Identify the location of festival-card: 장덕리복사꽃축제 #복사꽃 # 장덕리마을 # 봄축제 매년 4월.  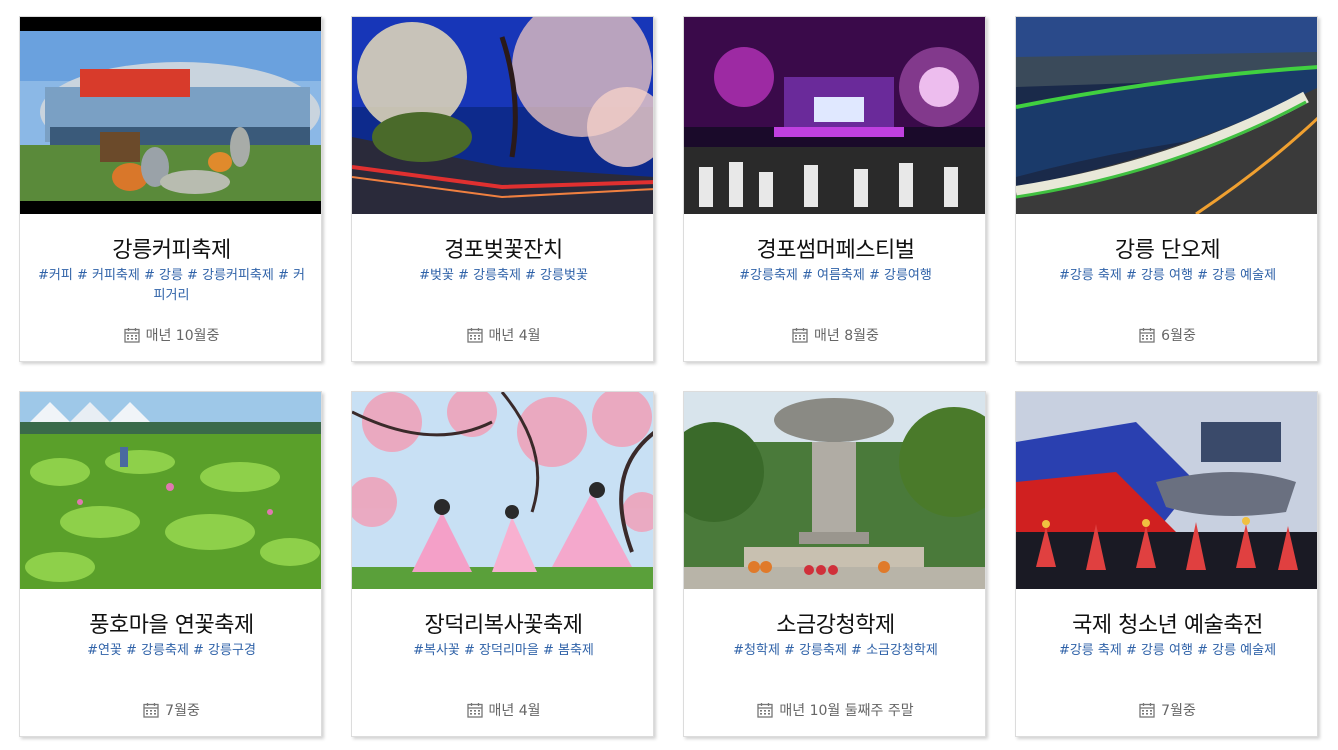
(502, 564).